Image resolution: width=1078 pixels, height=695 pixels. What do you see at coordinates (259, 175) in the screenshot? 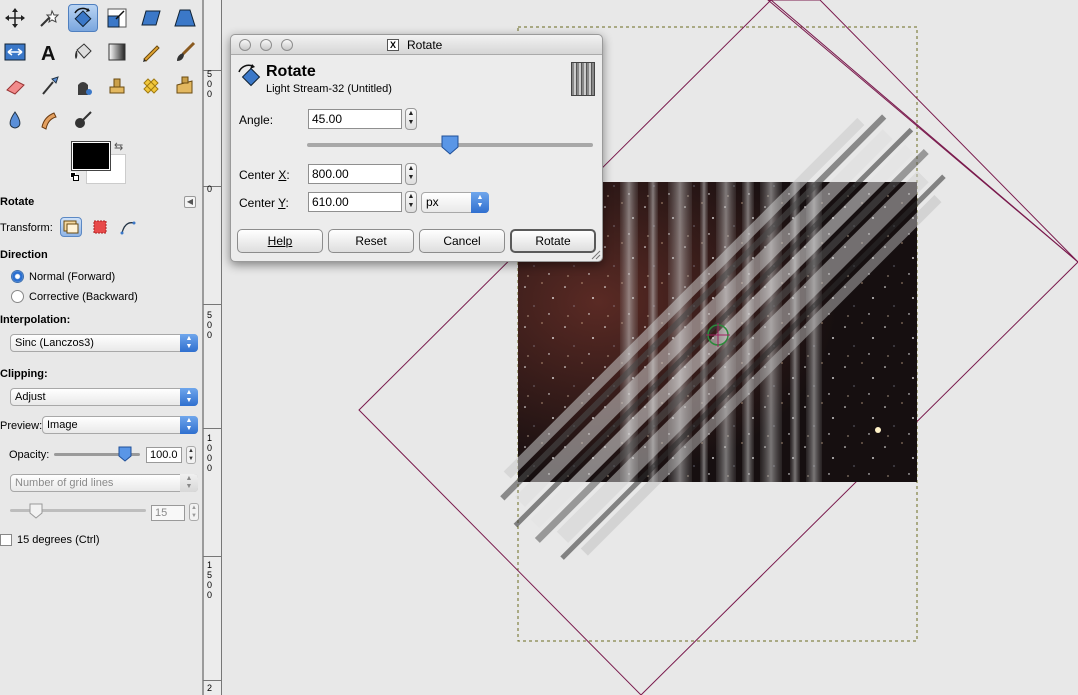
I see `center-x-label-text: Center` at bounding box center [259, 175].